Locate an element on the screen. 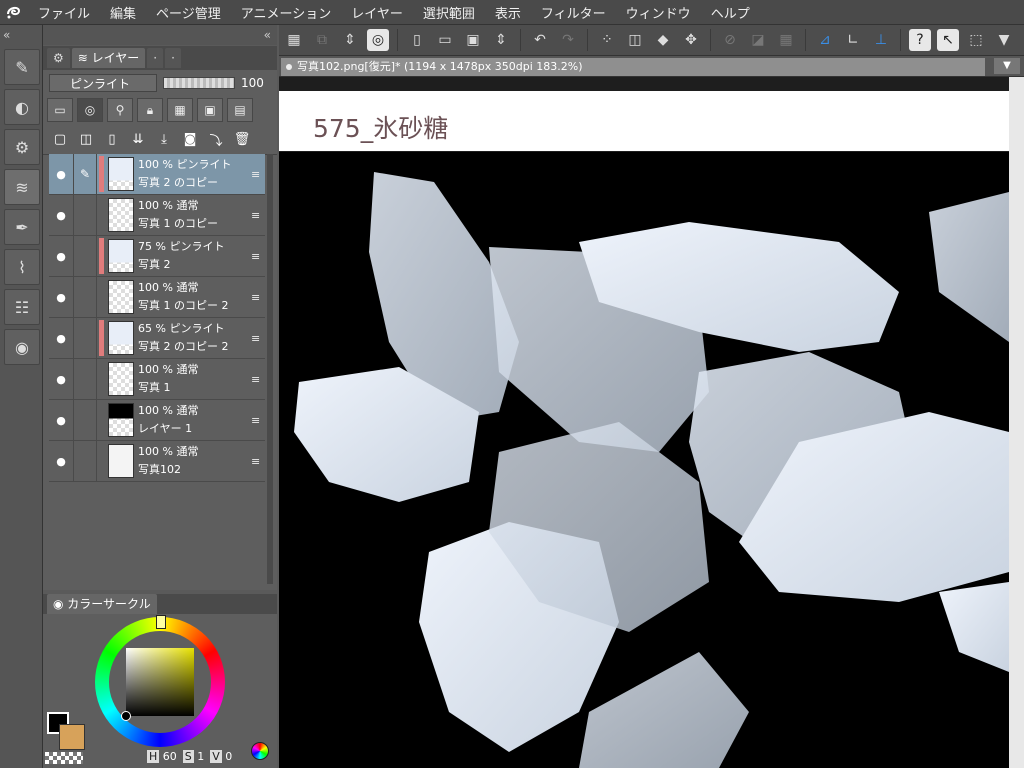 The width and height of the screenshot is (1024, 768). transfer-down-icon: ⇊ is located at coordinates (138, 139).